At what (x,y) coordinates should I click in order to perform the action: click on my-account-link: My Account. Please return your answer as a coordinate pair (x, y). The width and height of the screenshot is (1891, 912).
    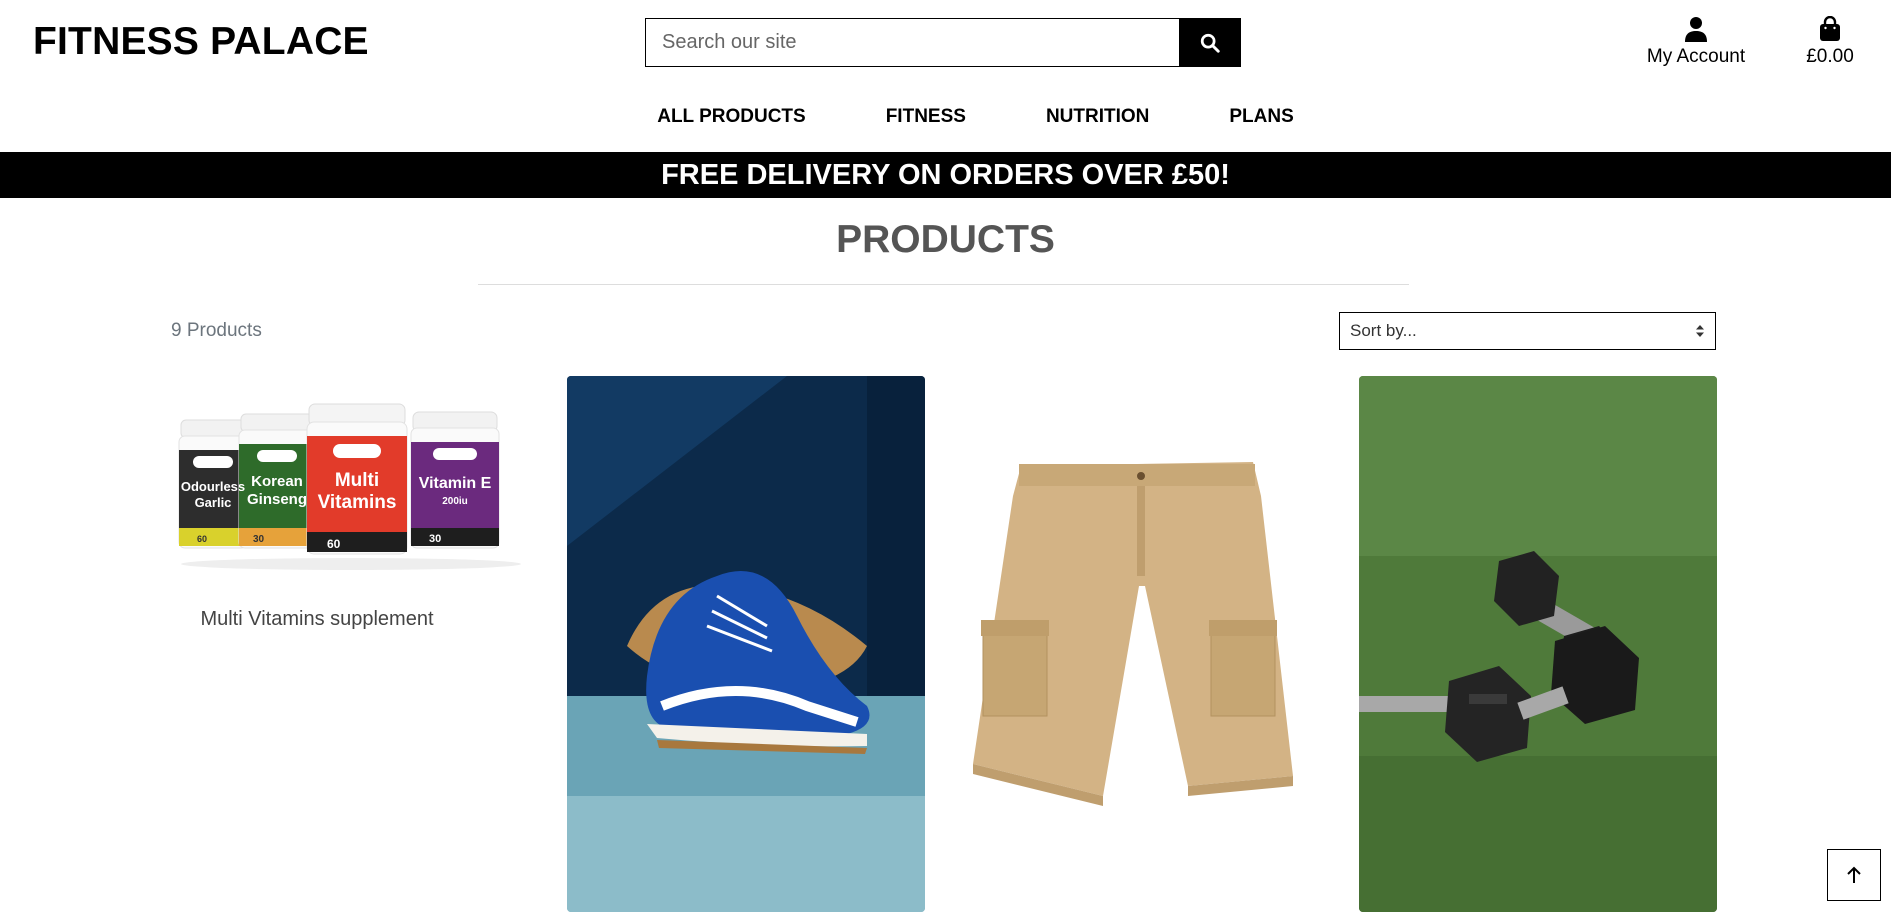
    Looking at the image, I should click on (1696, 40).